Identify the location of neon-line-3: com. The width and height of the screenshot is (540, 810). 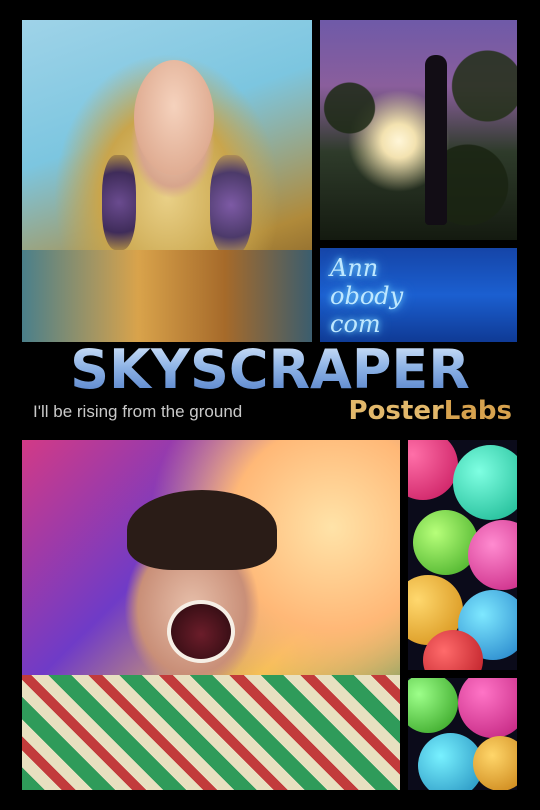
(355, 324).